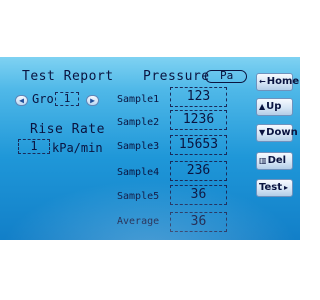 The width and height of the screenshot is (320, 300). I want to click on sample-value-field: 123, so click(198, 97).